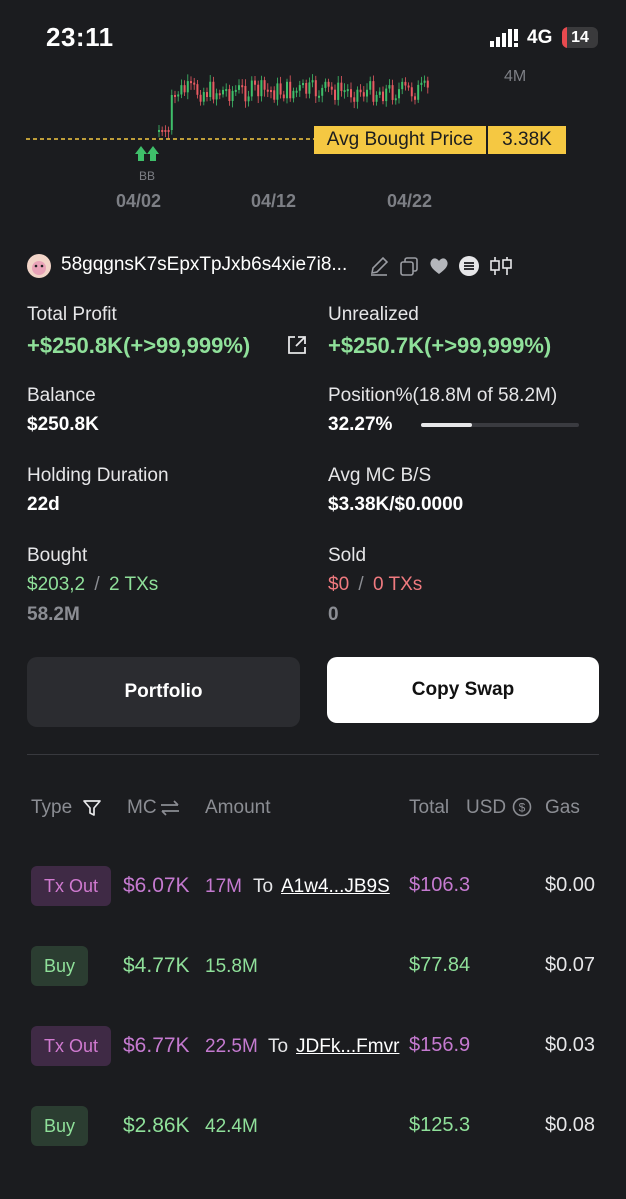 This screenshot has width=626, height=1199. What do you see at coordinates (237, 808) in the screenshot?
I see `column-header-amount: Amount` at bounding box center [237, 808].